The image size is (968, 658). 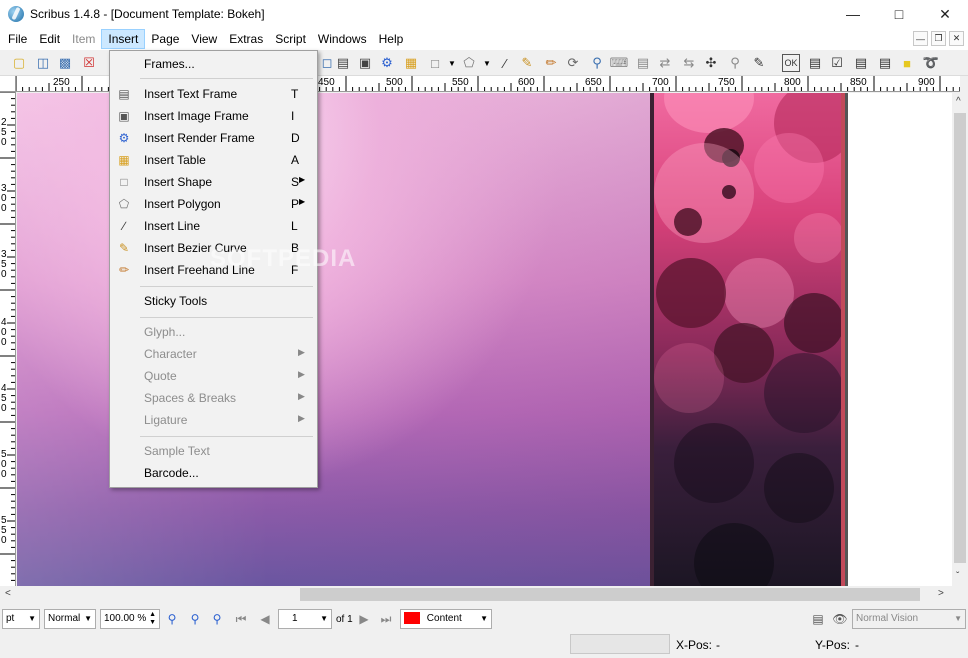 I want to click on text-frame-icon: ▤, so click(x=124, y=94).